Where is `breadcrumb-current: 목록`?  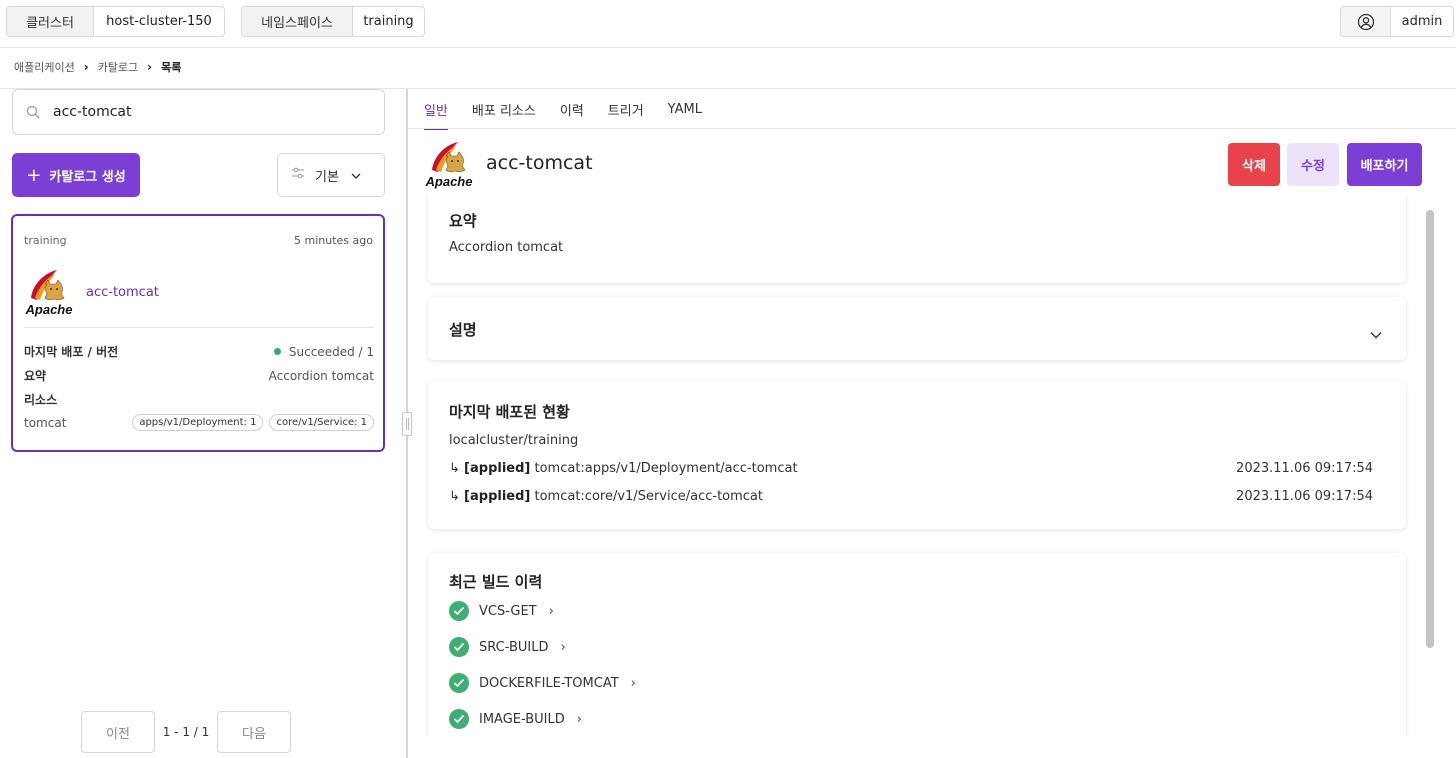
breadcrumb-current: 목록 is located at coordinates (171, 67).